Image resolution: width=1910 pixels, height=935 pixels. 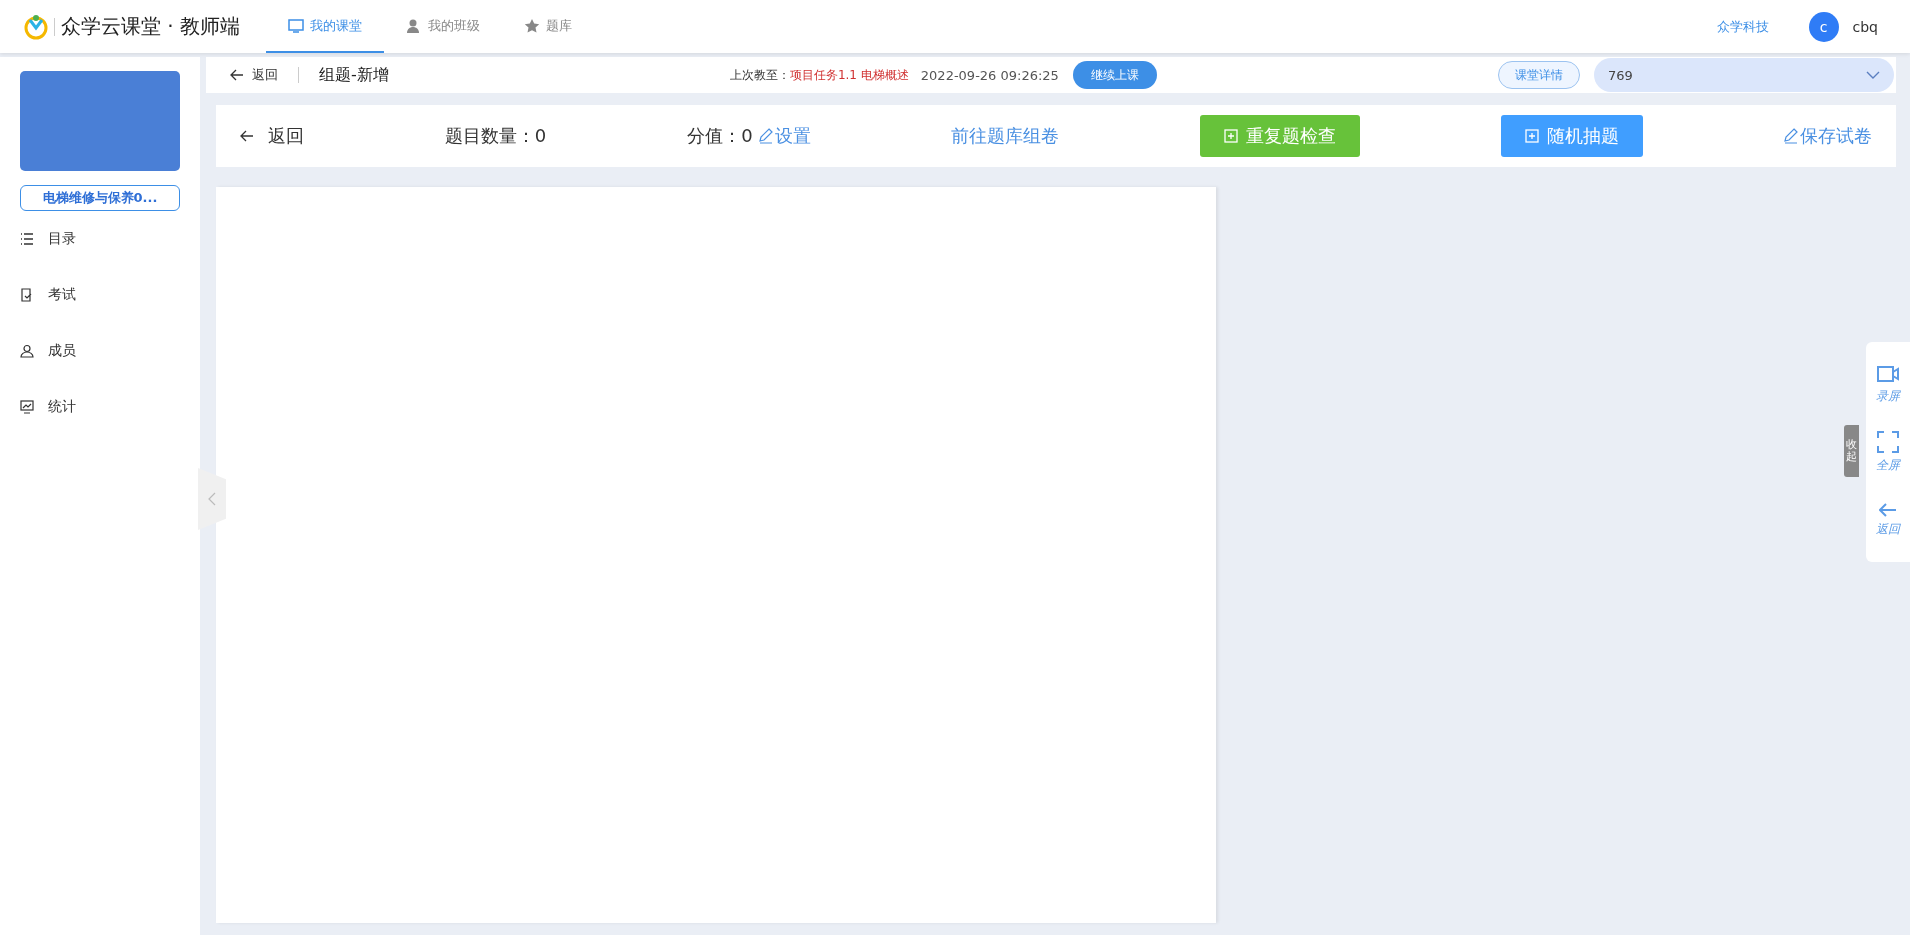 I want to click on fullscreen-icon, so click(x=1888, y=441).